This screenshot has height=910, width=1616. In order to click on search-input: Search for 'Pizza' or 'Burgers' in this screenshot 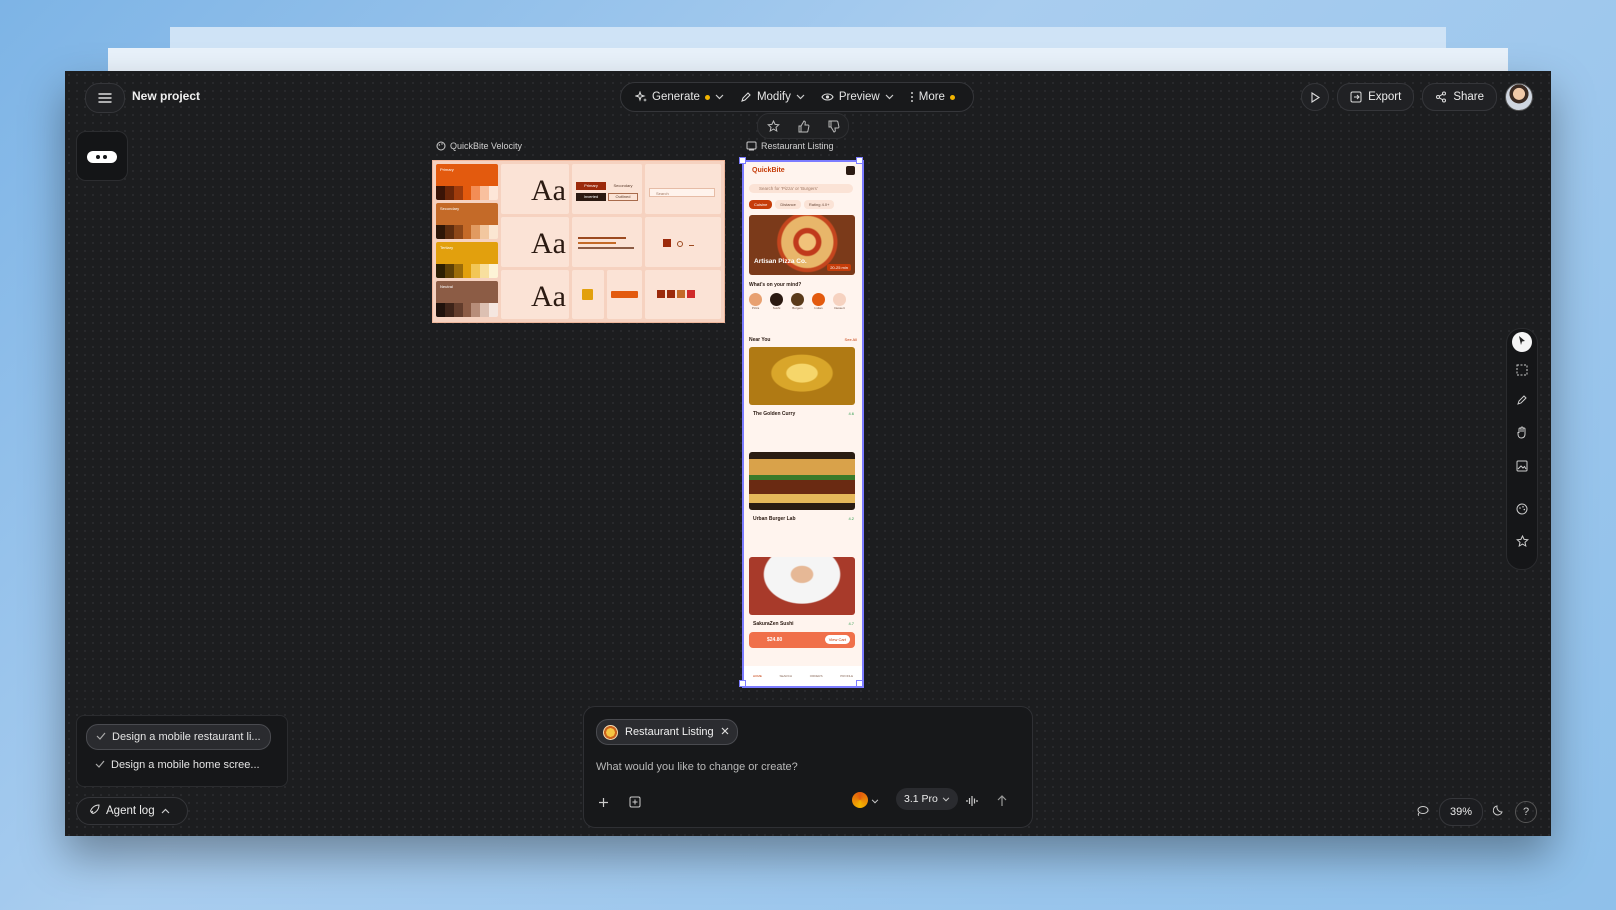, I will do `click(801, 188)`.